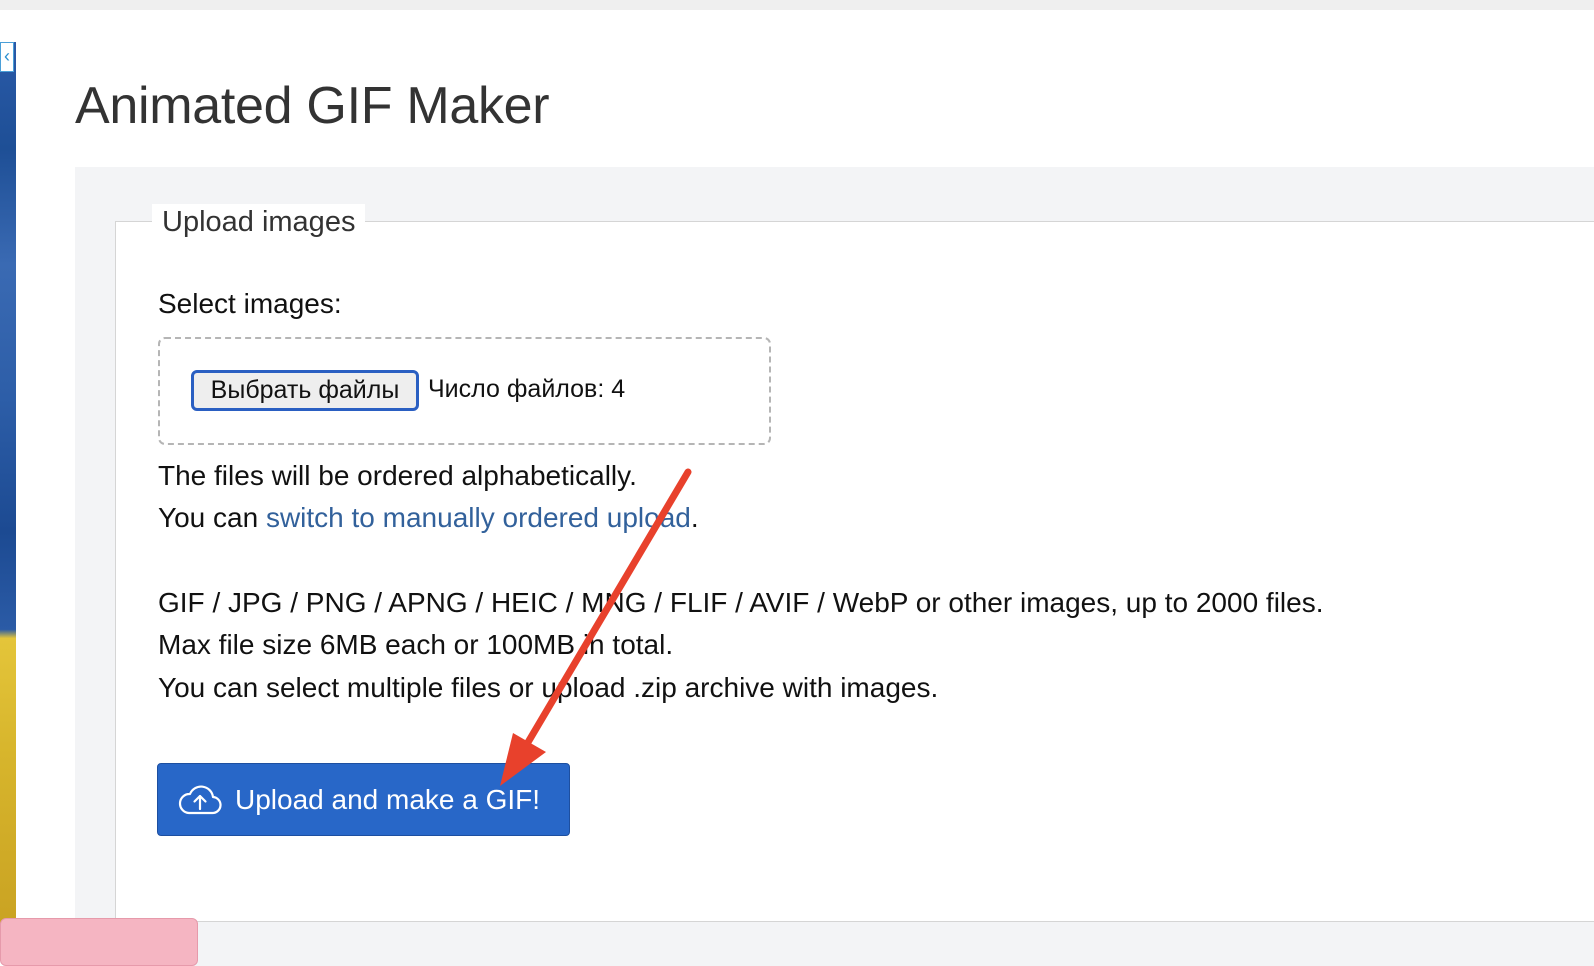  What do you see at coordinates (527, 389) in the screenshot?
I see `file-count-text: Число файлов: 4` at bounding box center [527, 389].